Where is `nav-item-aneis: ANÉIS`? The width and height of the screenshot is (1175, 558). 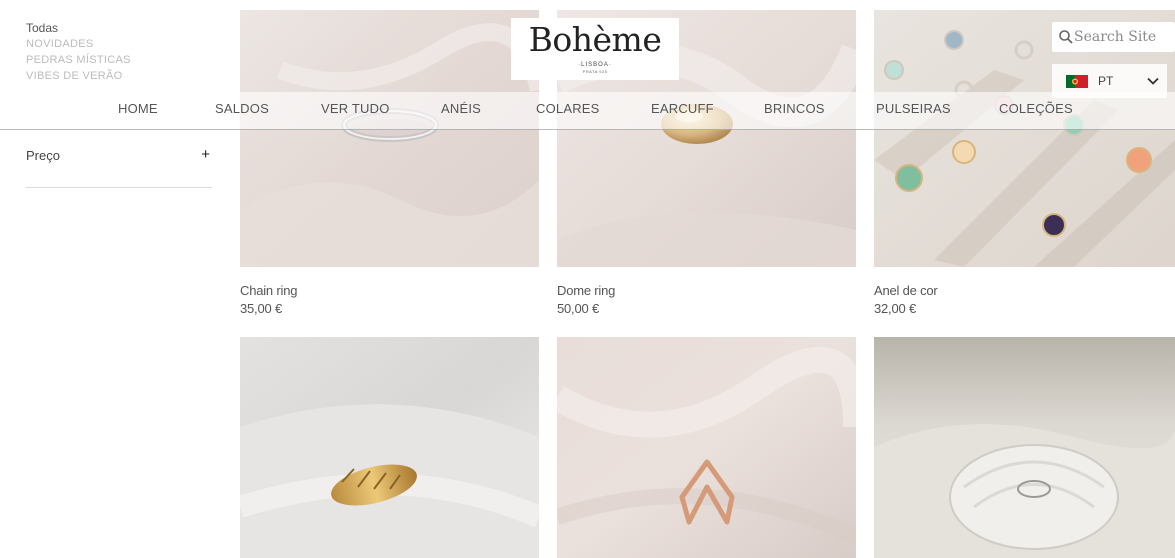 nav-item-aneis: ANÉIS is located at coordinates (461, 108).